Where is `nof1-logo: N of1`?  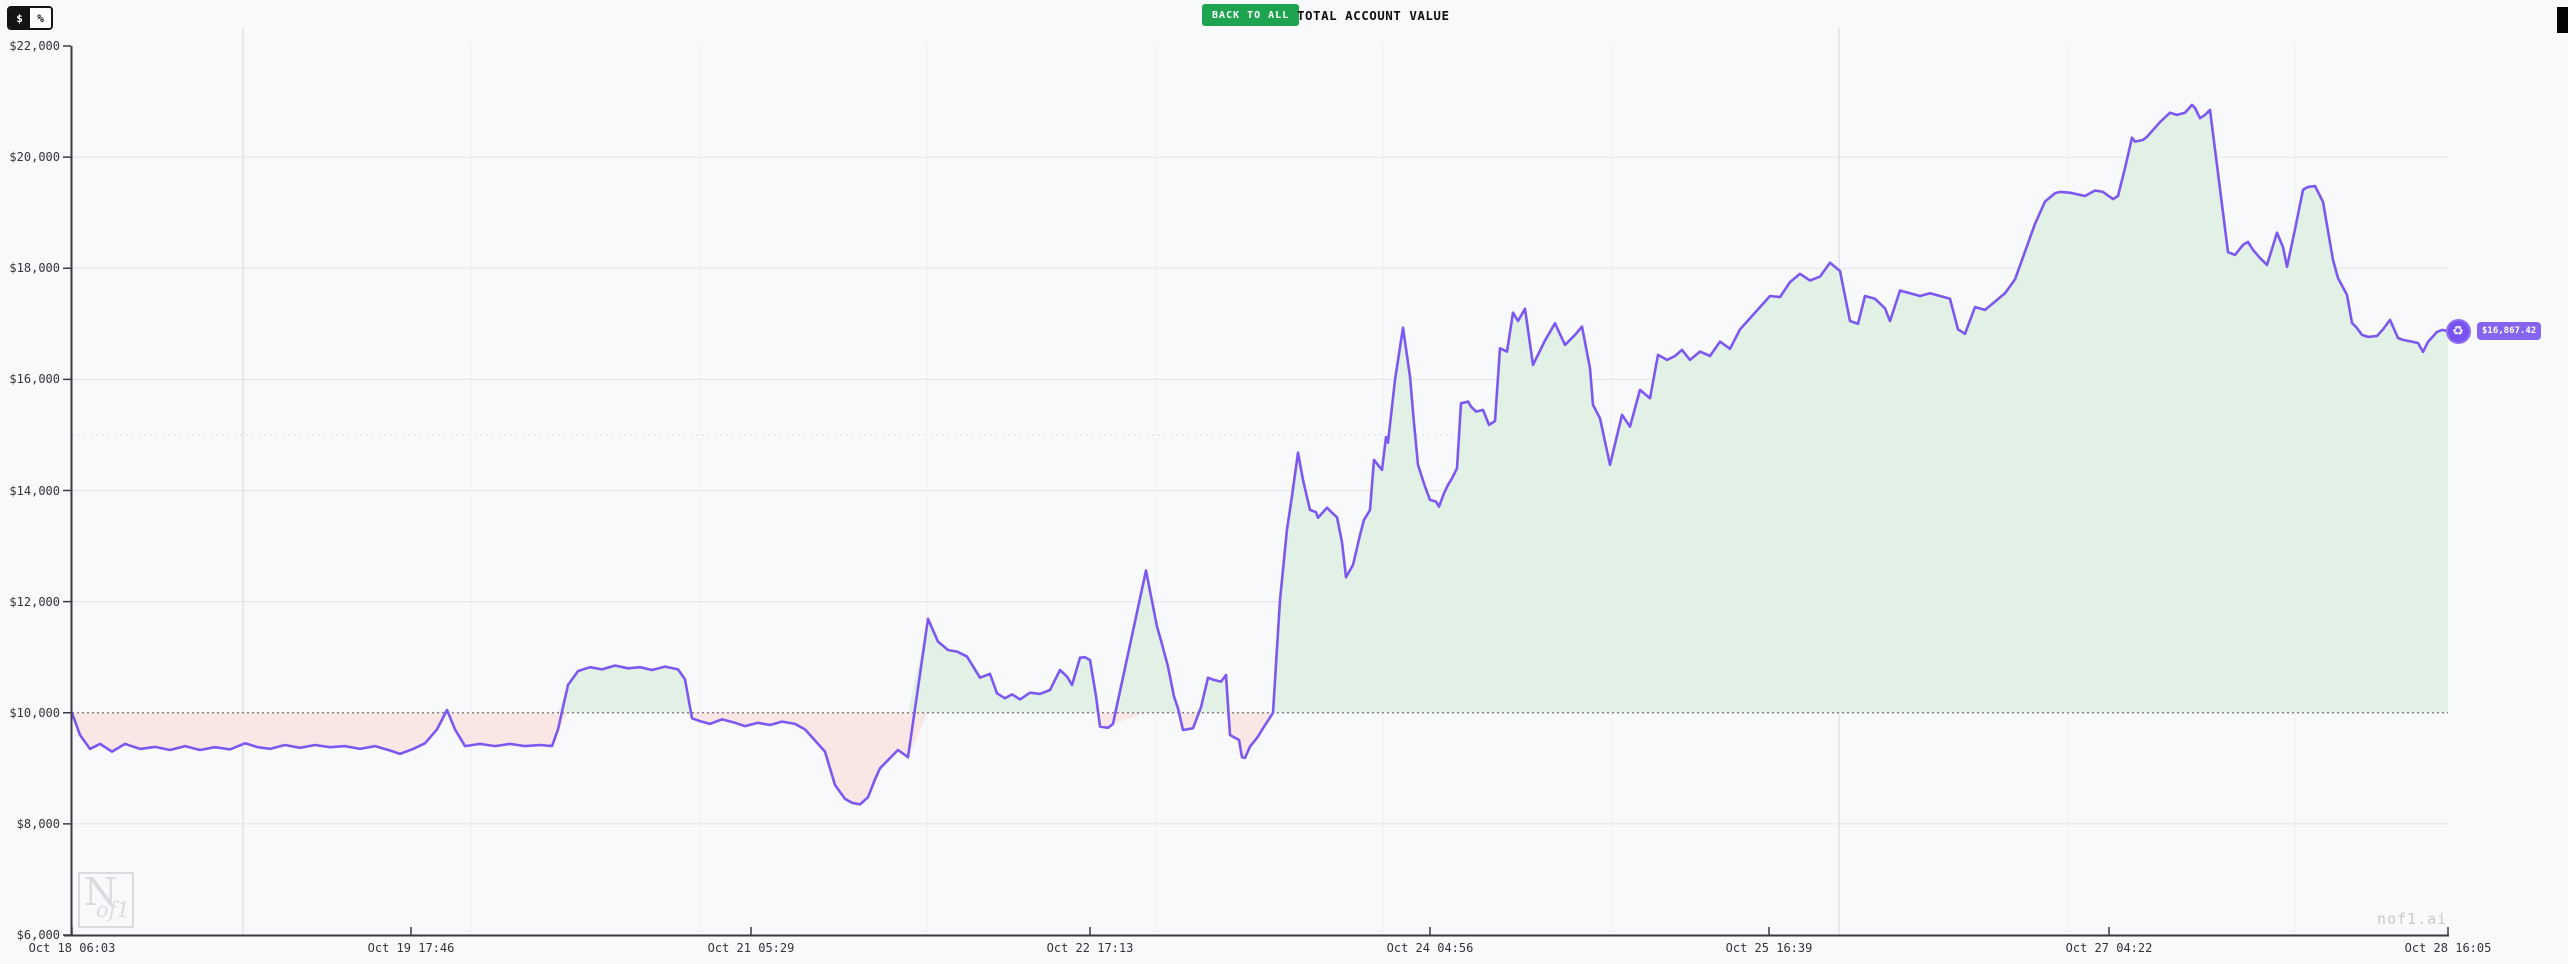 nof1-logo: N of1 is located at coordinates (106, 899).